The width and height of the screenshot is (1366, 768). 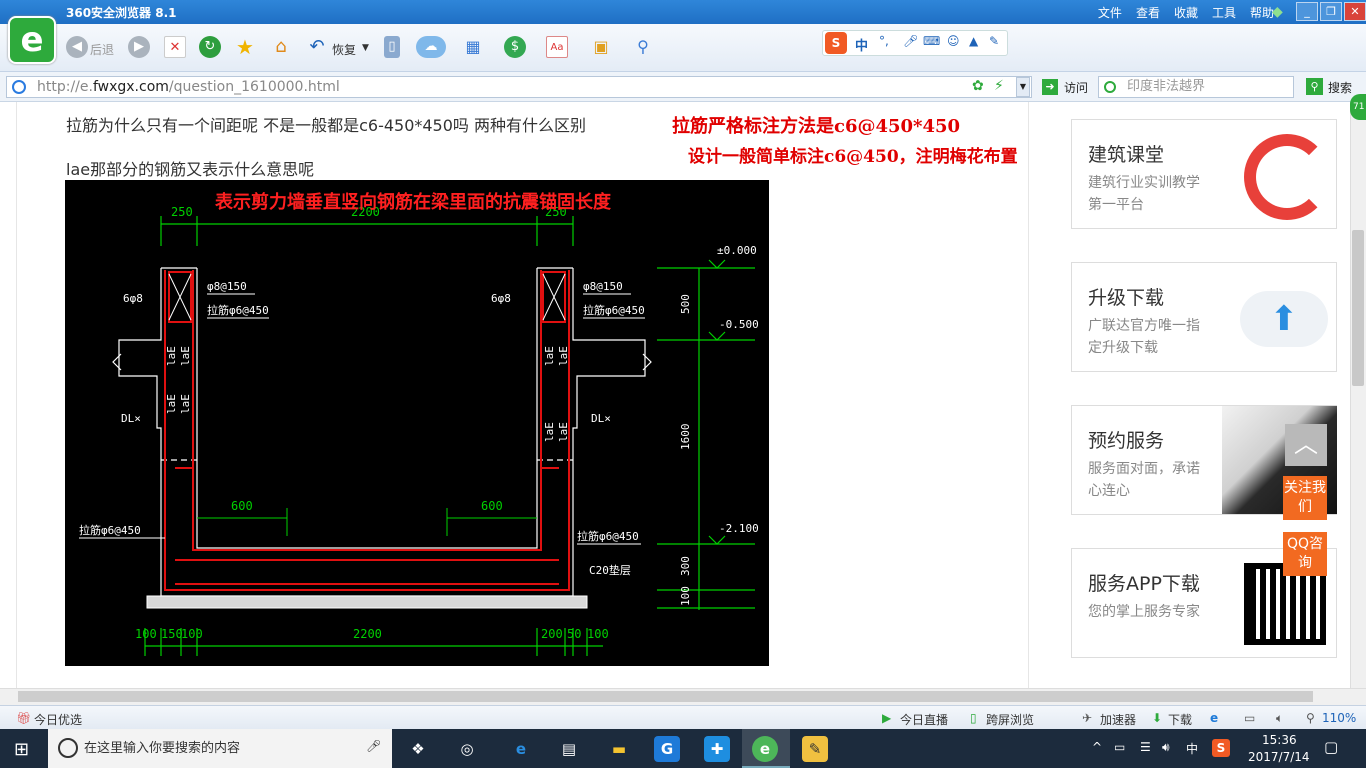 I want to click on sogou-icon: S, so click(x=836, y=43).